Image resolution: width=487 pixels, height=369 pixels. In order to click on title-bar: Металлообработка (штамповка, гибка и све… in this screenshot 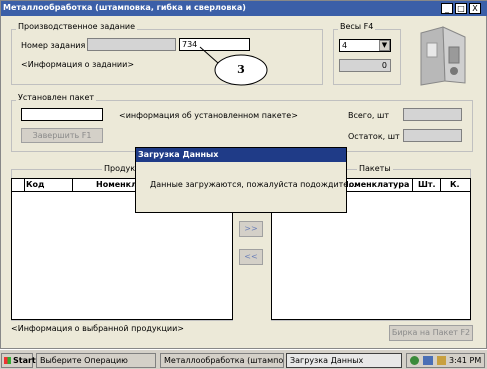, I will do `click(244, 8)`.